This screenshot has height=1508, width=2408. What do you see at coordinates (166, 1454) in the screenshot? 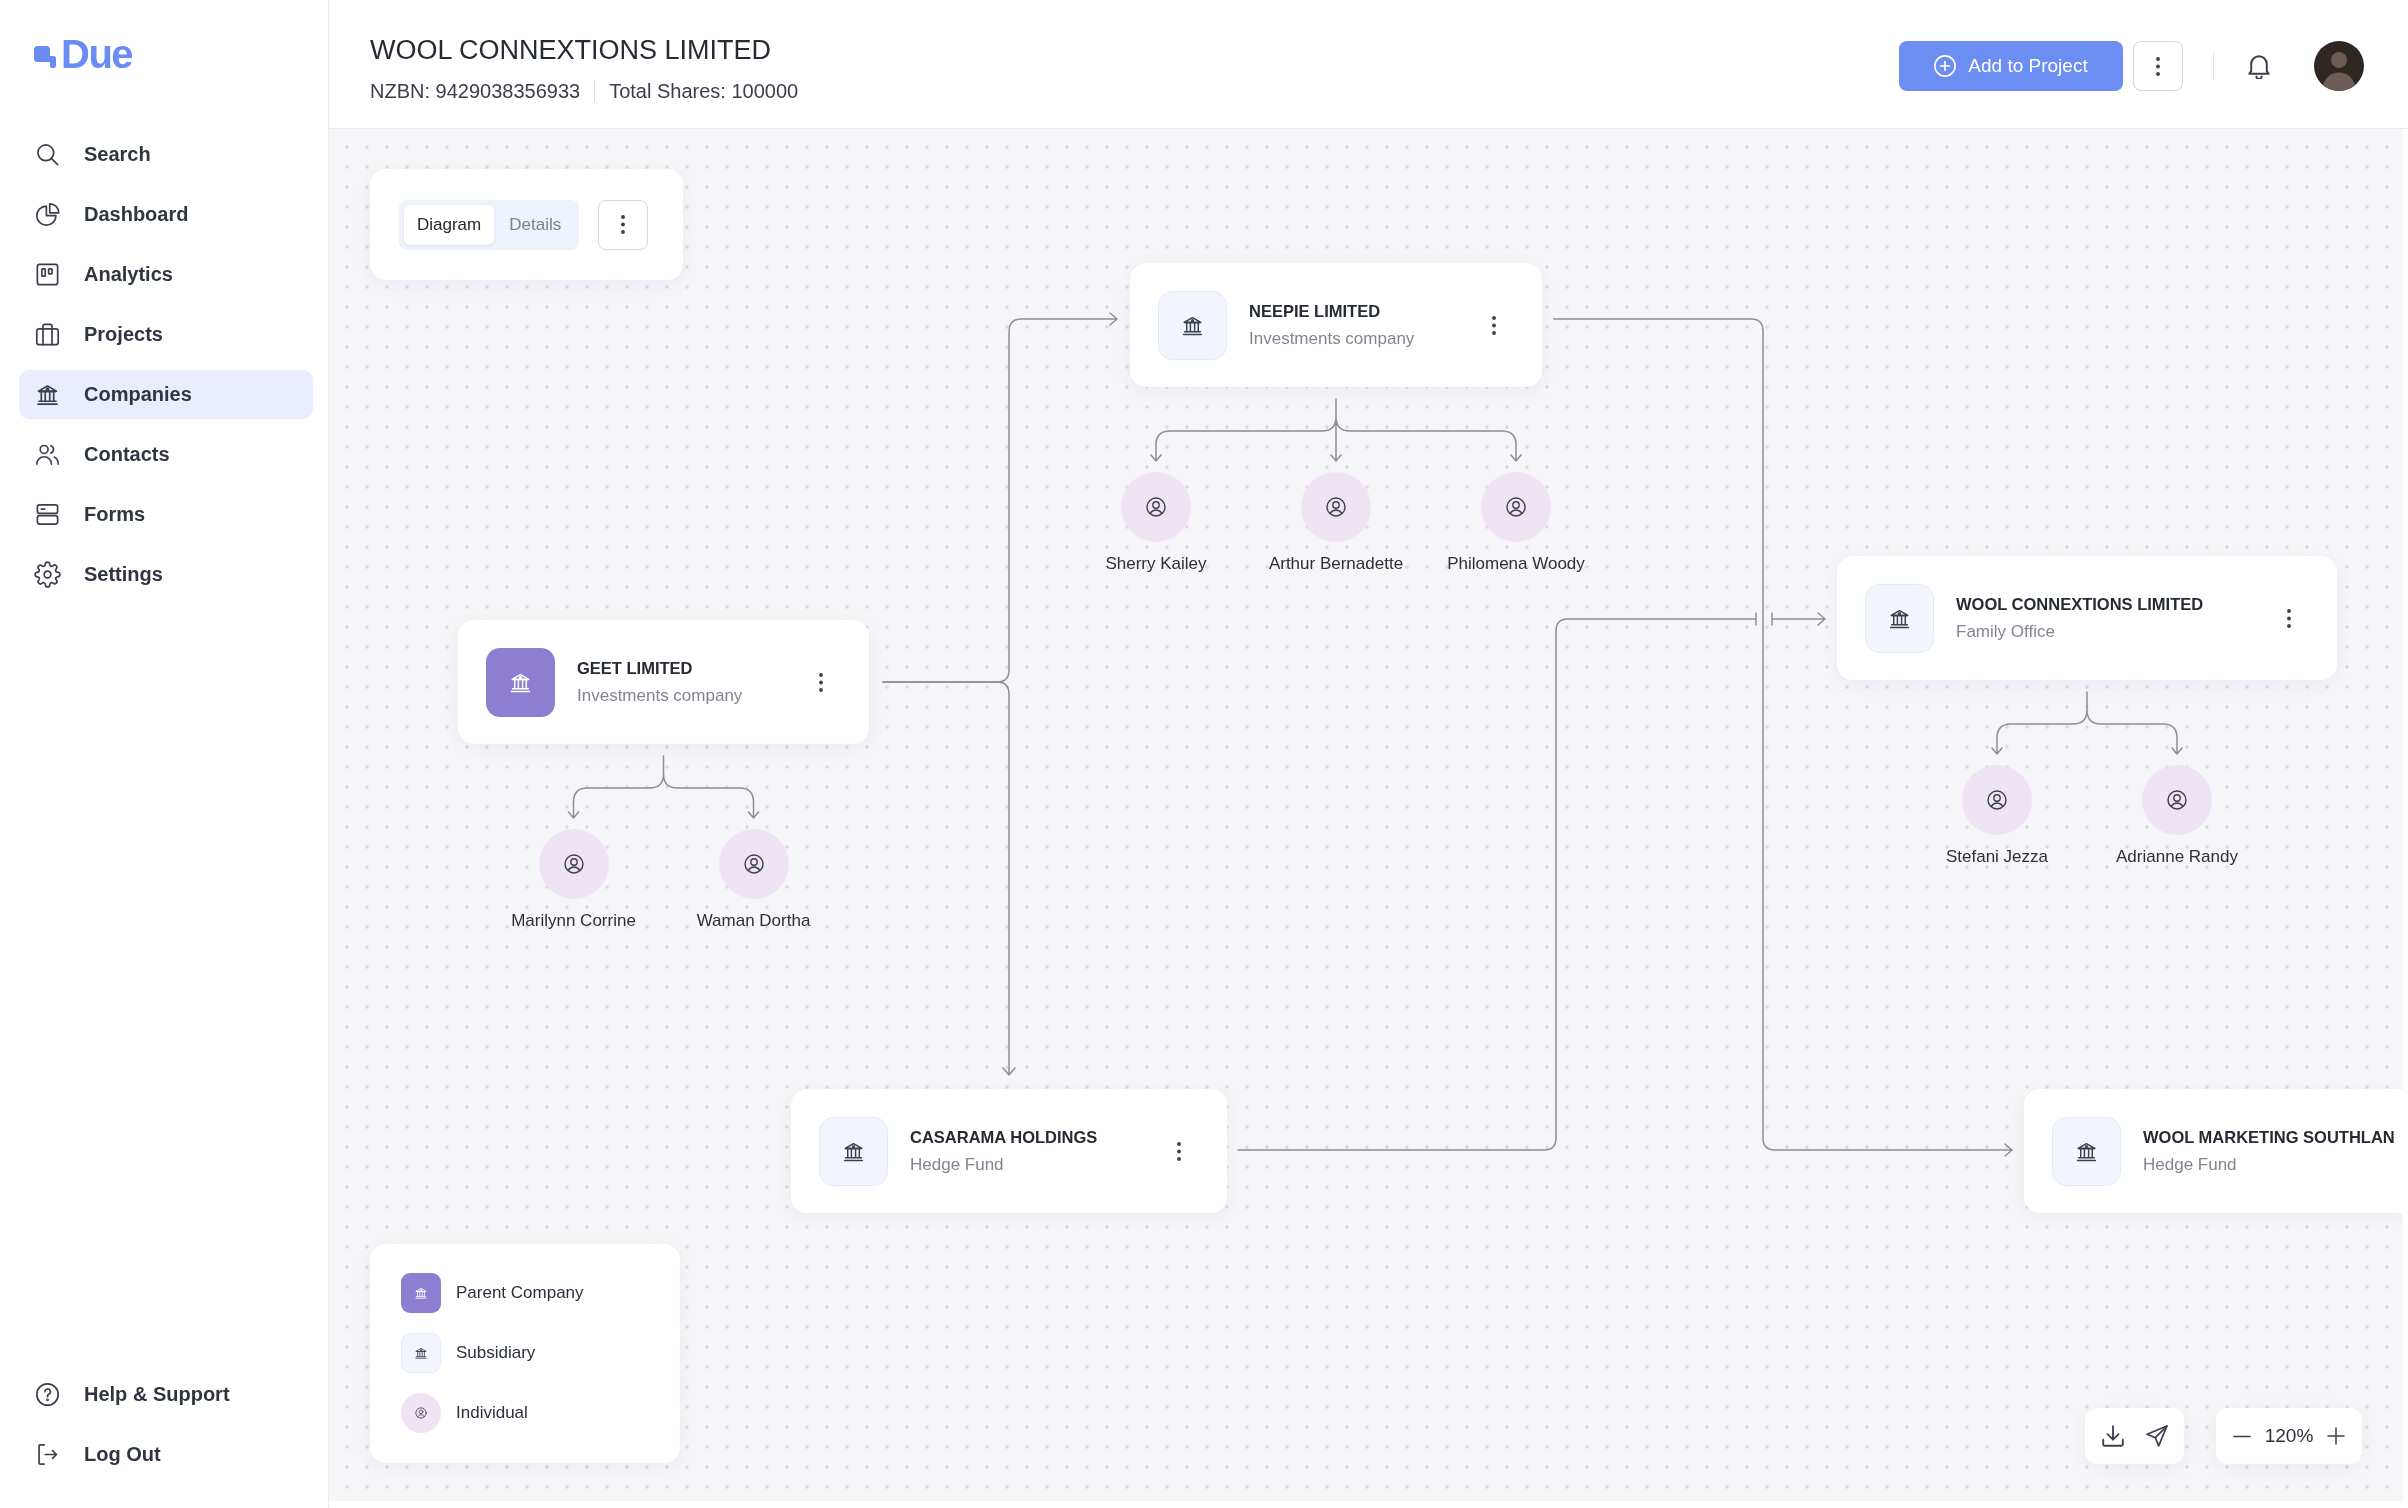
I see `nav-item: Log Out` at bounding box center [166, 1454].